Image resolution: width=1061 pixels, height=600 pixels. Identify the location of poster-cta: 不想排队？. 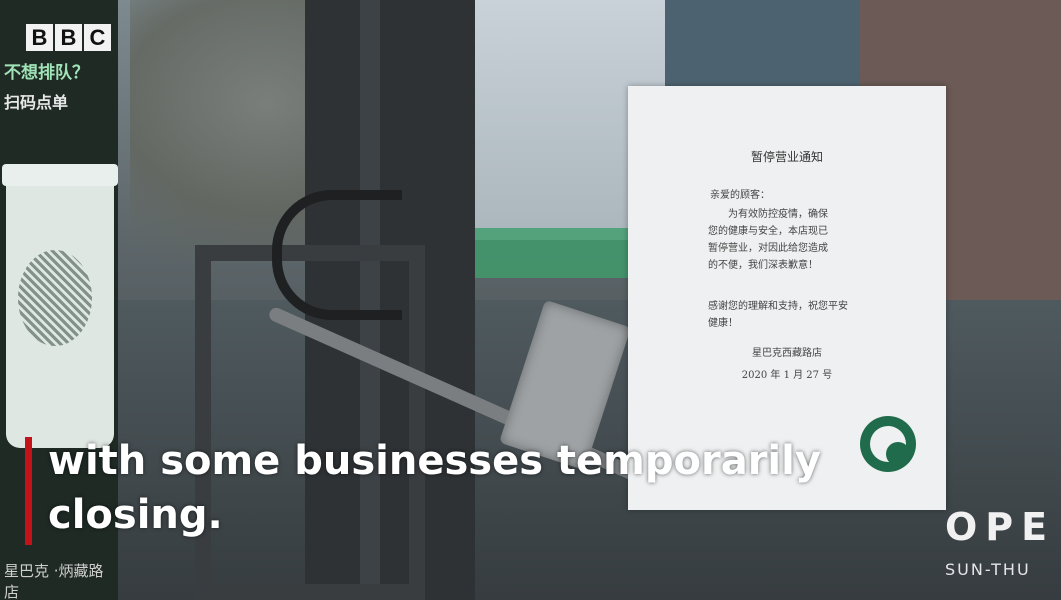
(46, 73).